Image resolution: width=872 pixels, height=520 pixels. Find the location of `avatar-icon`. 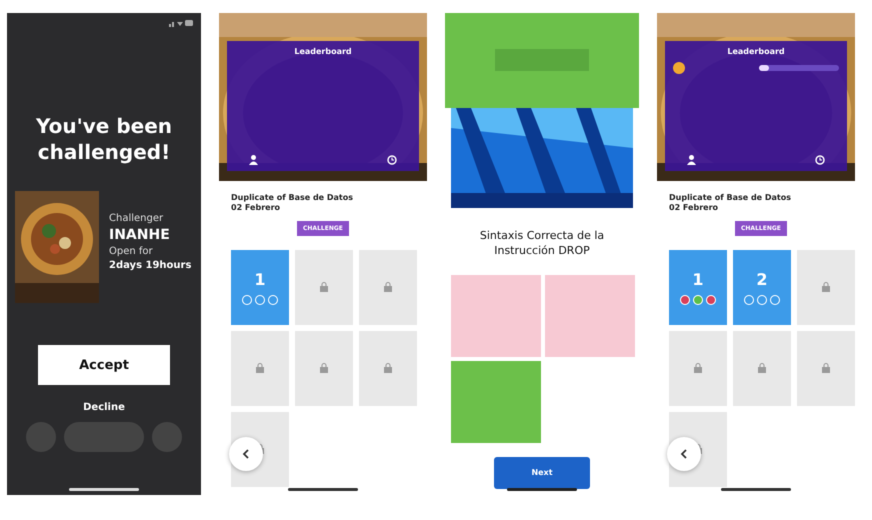

avatar-icon is located at coordinates (679, 68).